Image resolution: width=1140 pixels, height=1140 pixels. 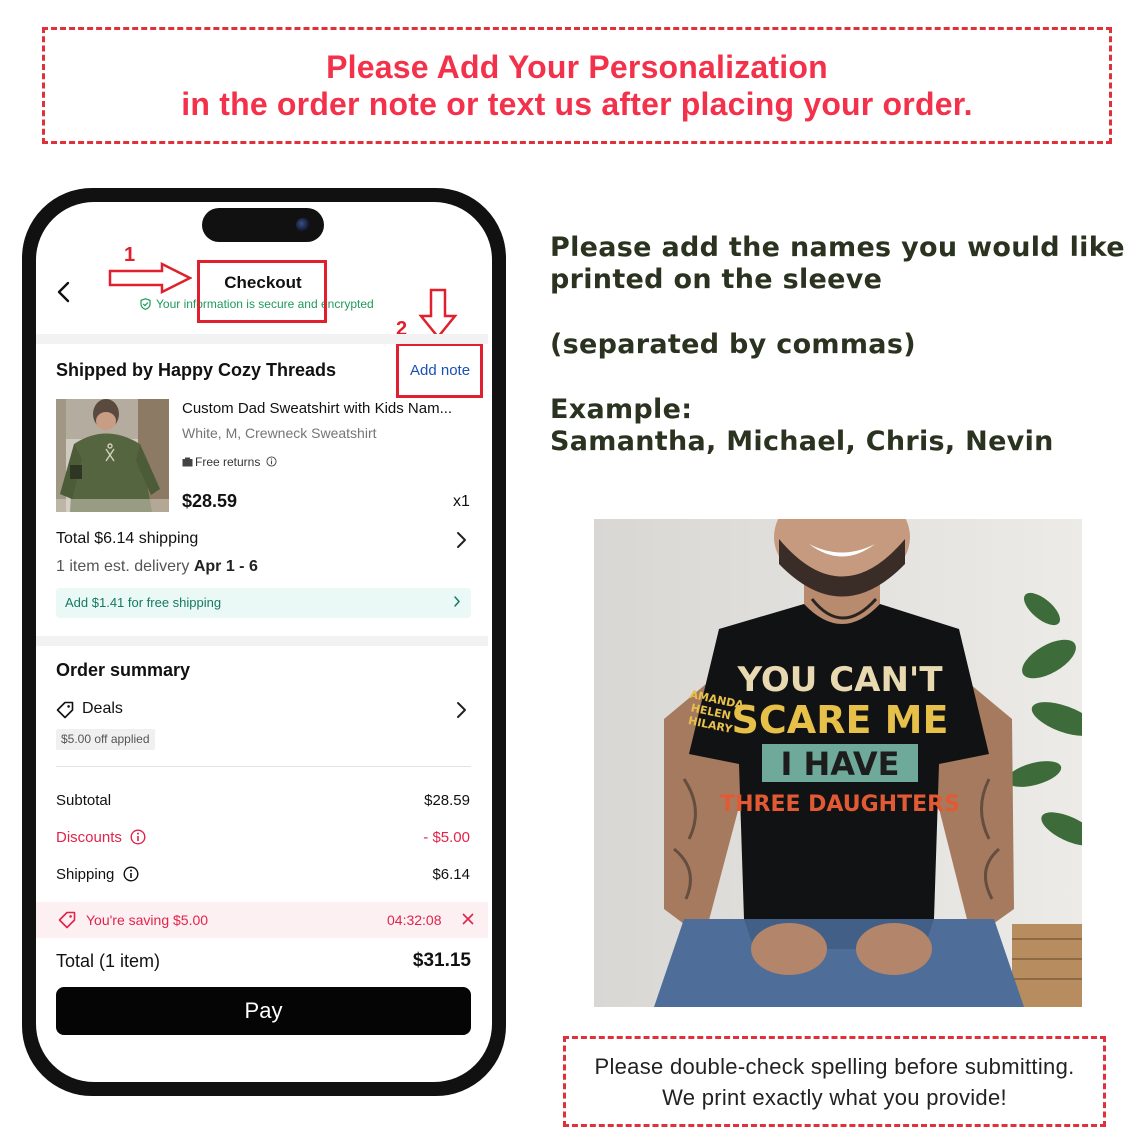 What do you see at coordinates (577, 67) in the screenshot?
I see `banner-line-1: Please Add Your Personalization` at bounding box center [577, 67].